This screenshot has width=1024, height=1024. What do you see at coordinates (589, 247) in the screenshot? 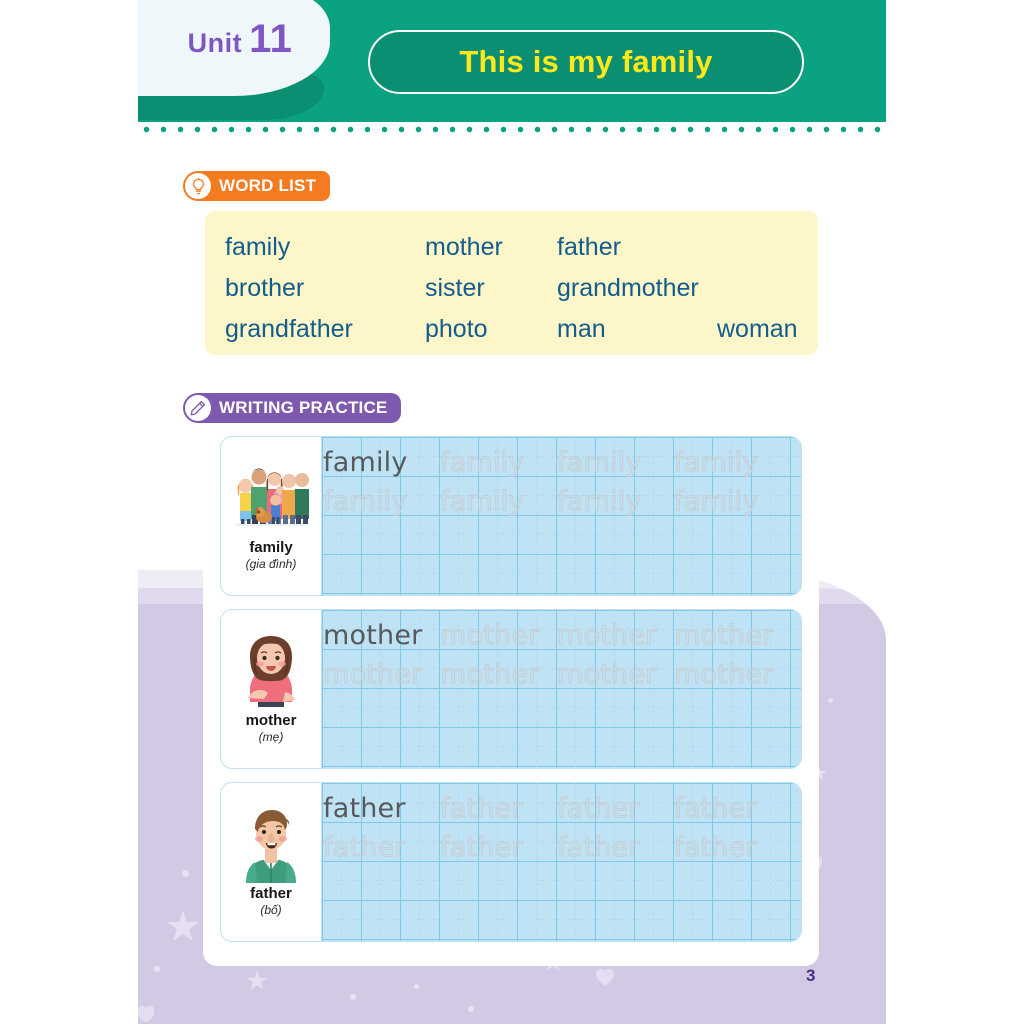
I see `word-item: father` at bounding box center [589, 247].